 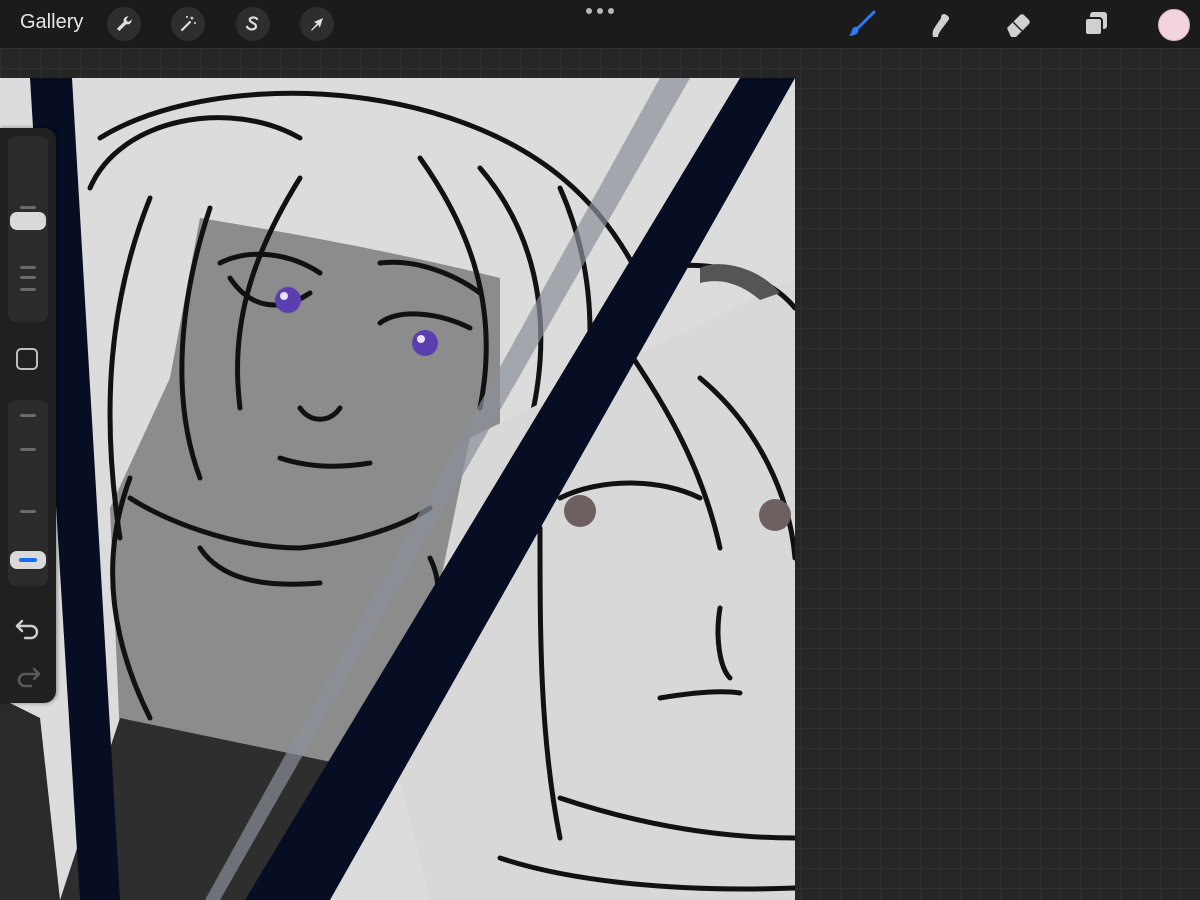 What do you see at coordinates (600, 11) in the screenshot?
I see `three-dots-icon` at bounding box center [600, 11].